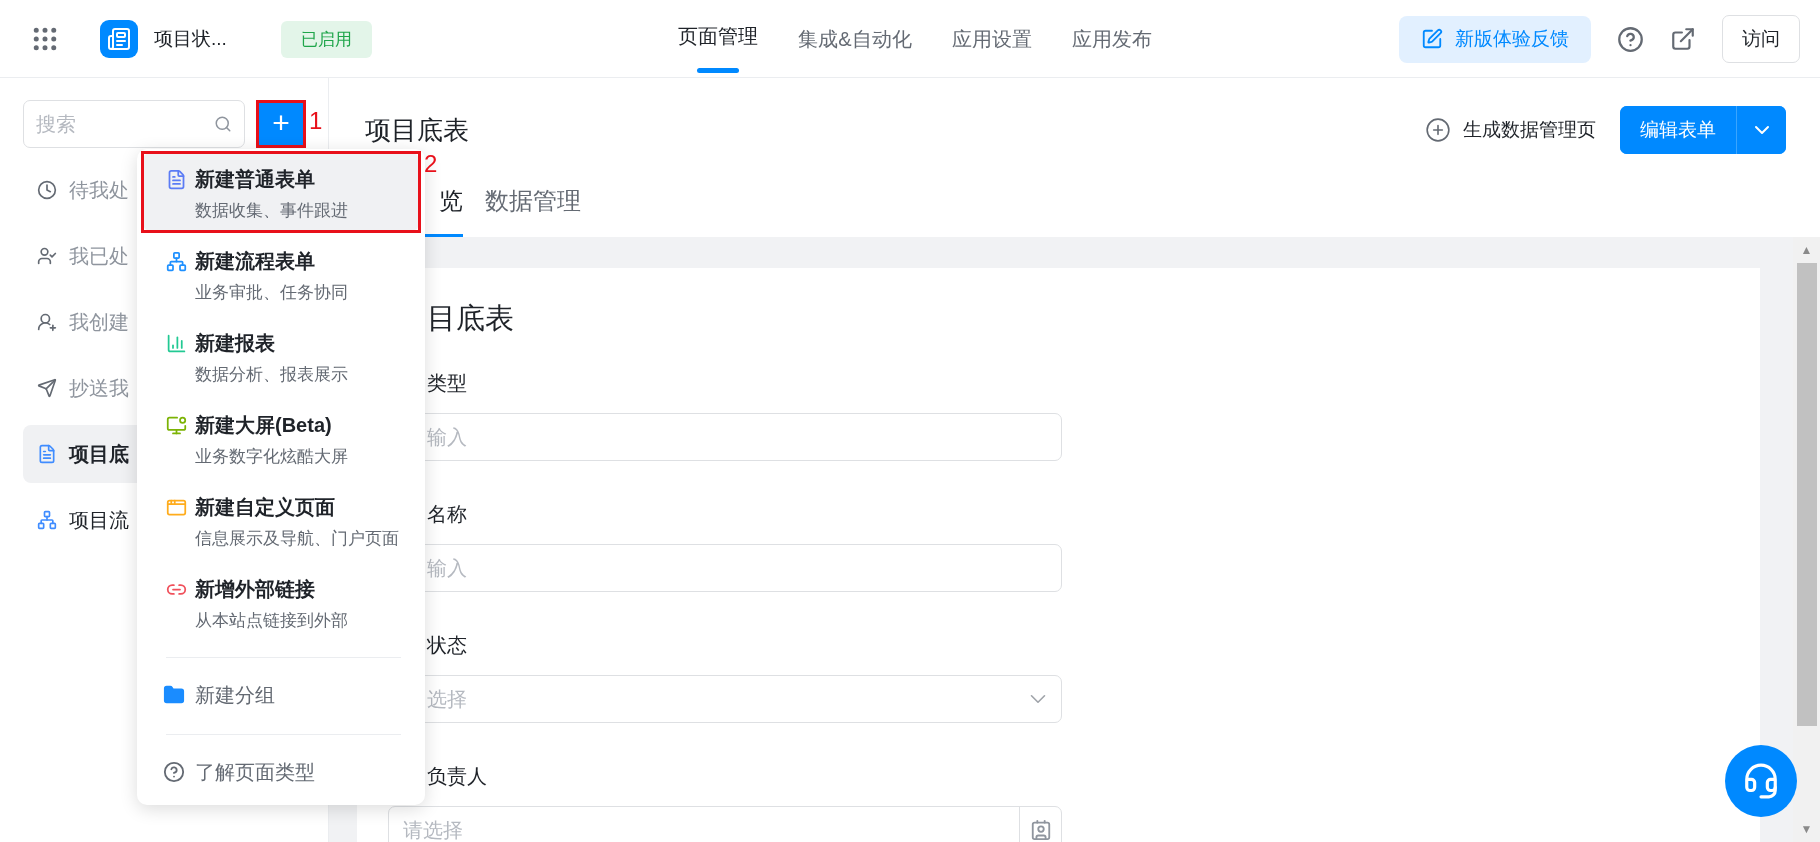  Describe the element at coordinates (255, 261) in the screenshot. I see `menu-item-title: 新建流程表单` at that location.